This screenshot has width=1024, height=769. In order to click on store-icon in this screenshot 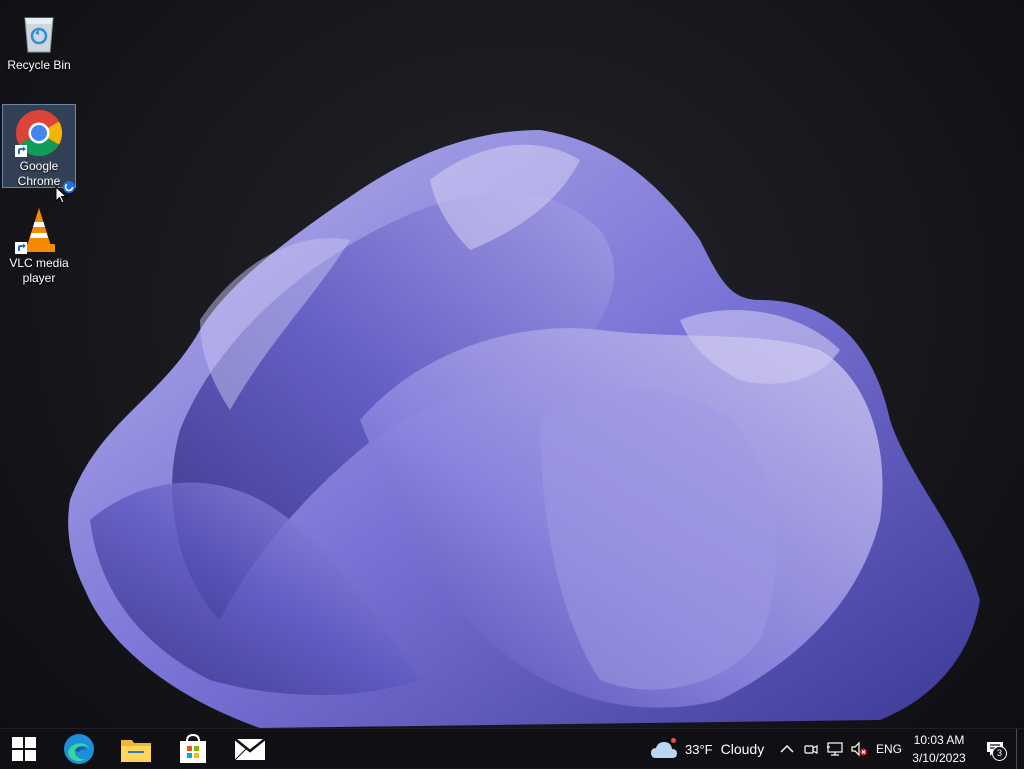, I will do `click(193, 748)`.